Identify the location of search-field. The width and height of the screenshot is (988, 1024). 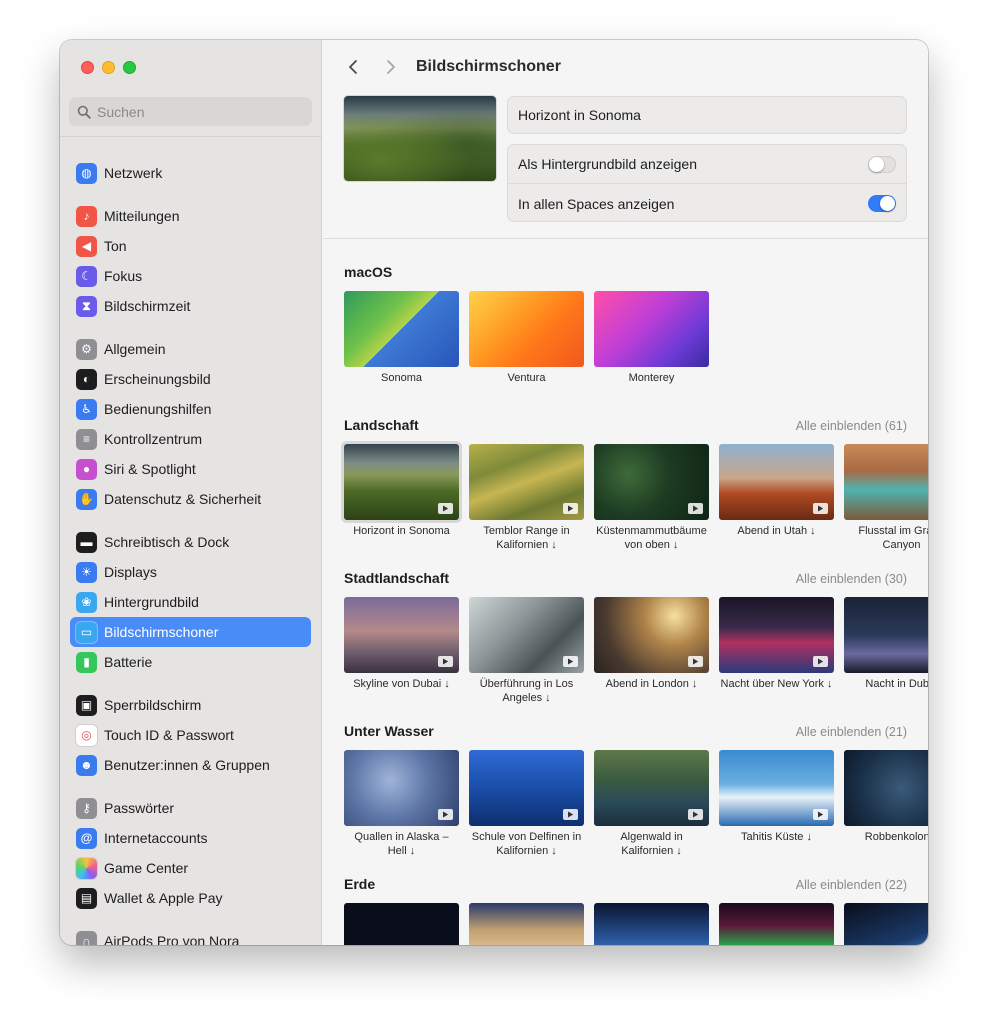
(190, 111).